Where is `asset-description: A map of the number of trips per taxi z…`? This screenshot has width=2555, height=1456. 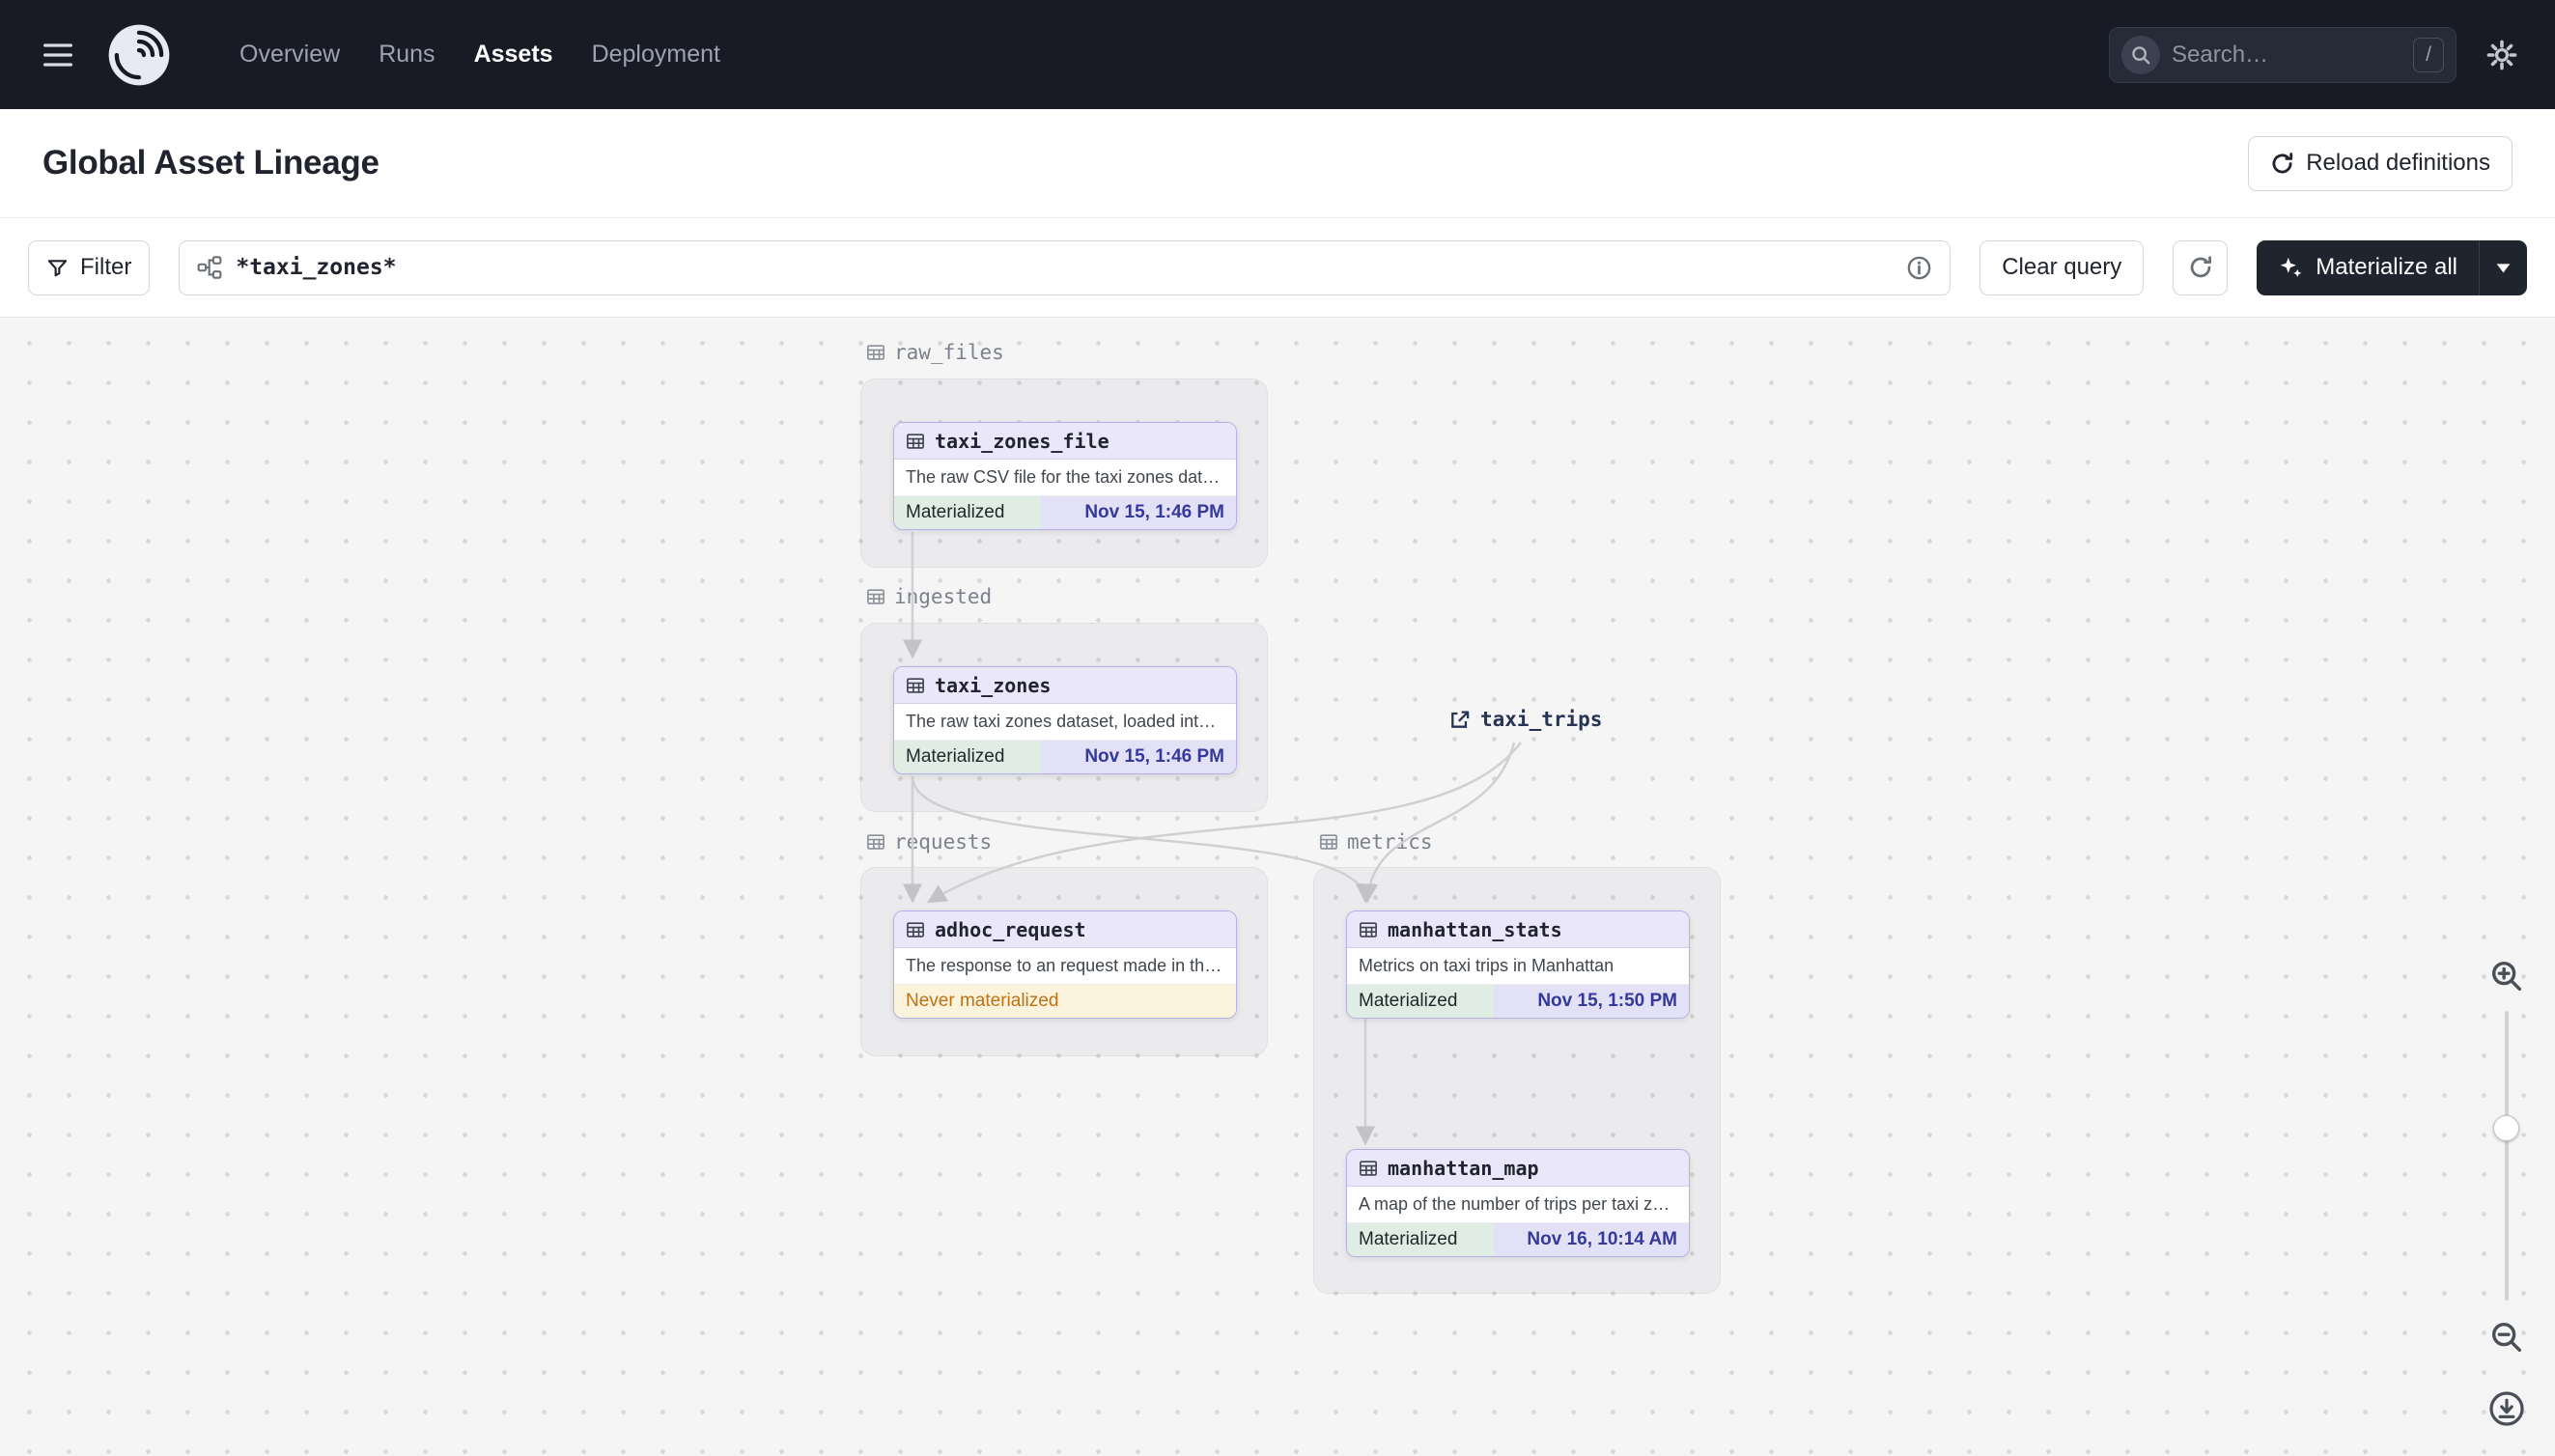
asset-description: A map of the number of trips per taxi z… is located at coordinates (1515, 1204).